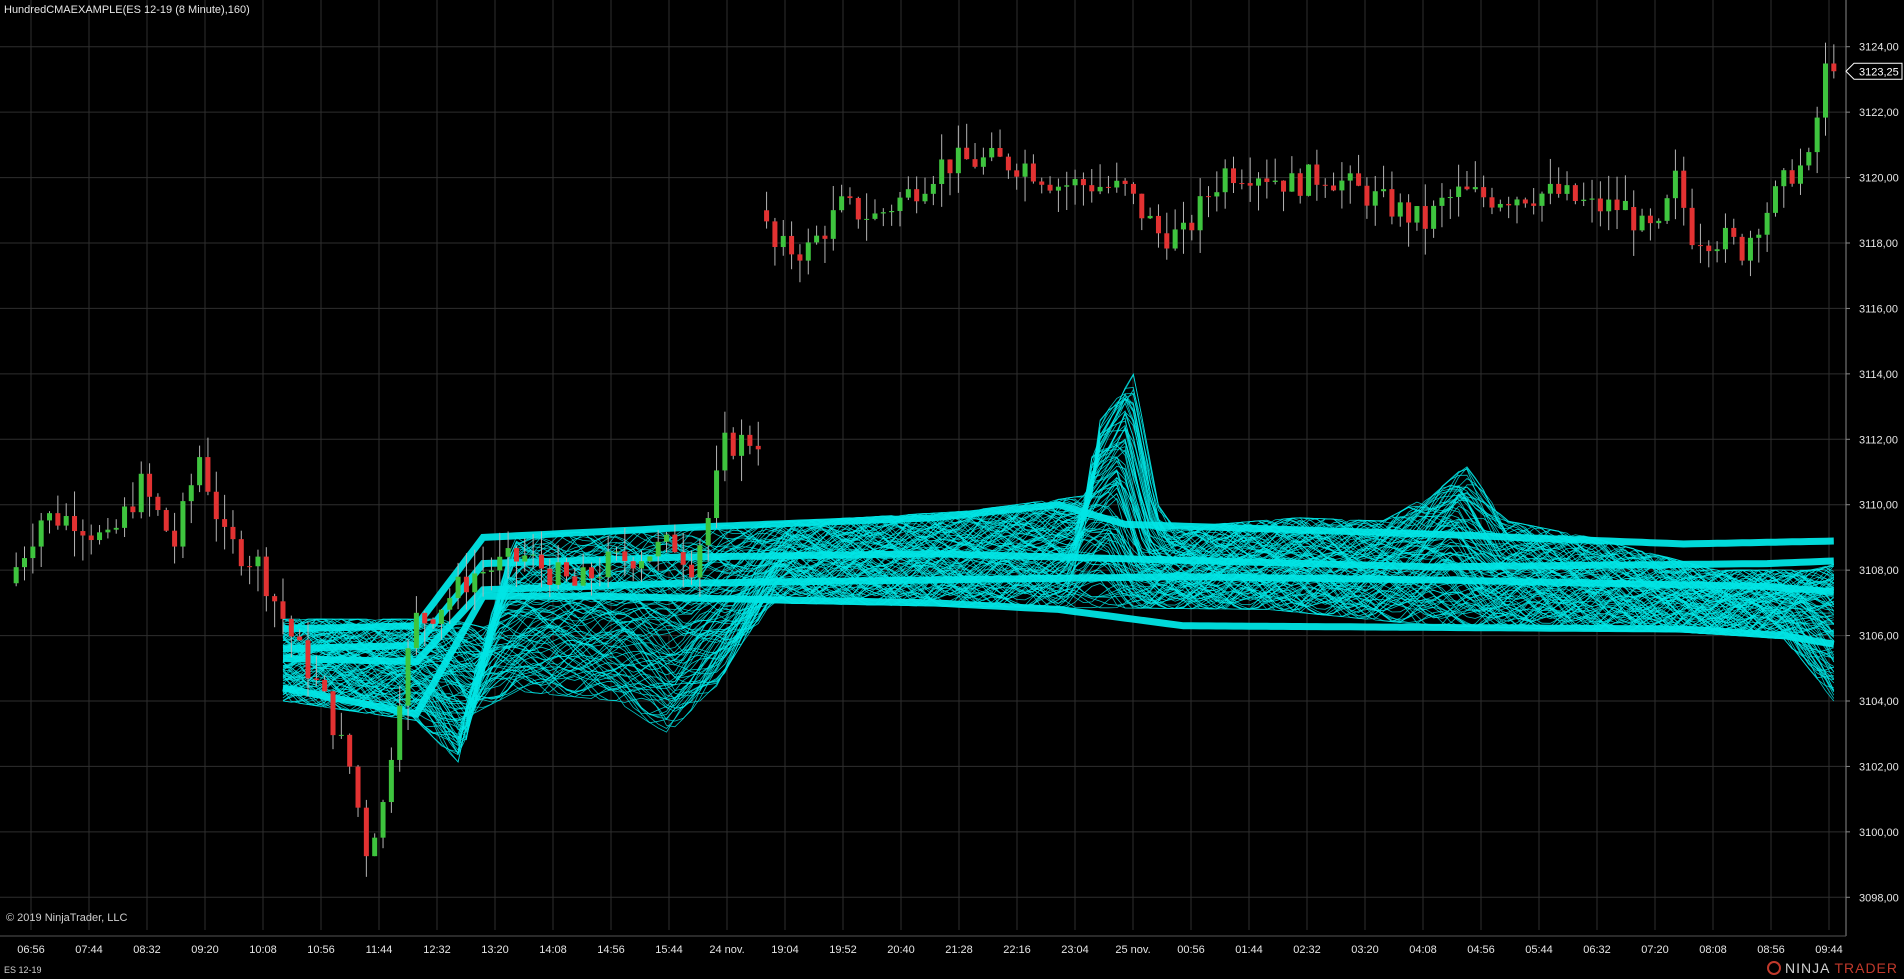  What do you see at coordinates (1773, 968) in the screenshot?
I see `ninjatrader-logo-icon` at bounding box center [1773, 968].